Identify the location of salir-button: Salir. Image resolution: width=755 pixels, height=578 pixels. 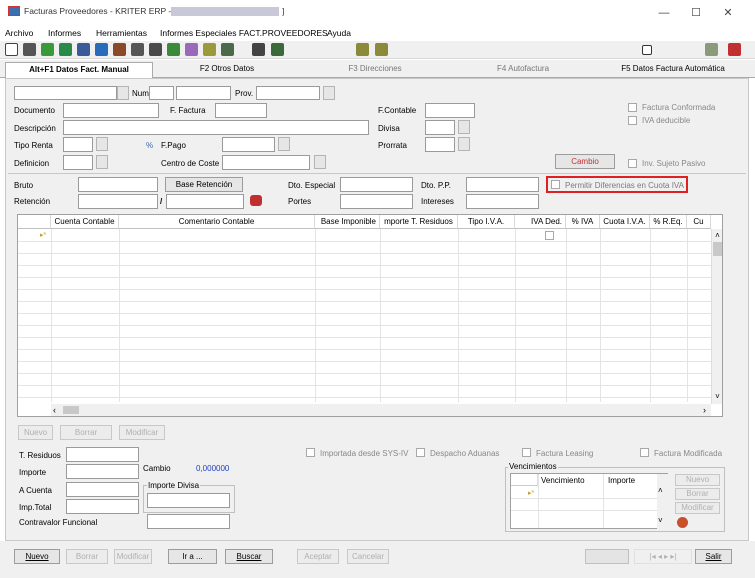
(713, 556).